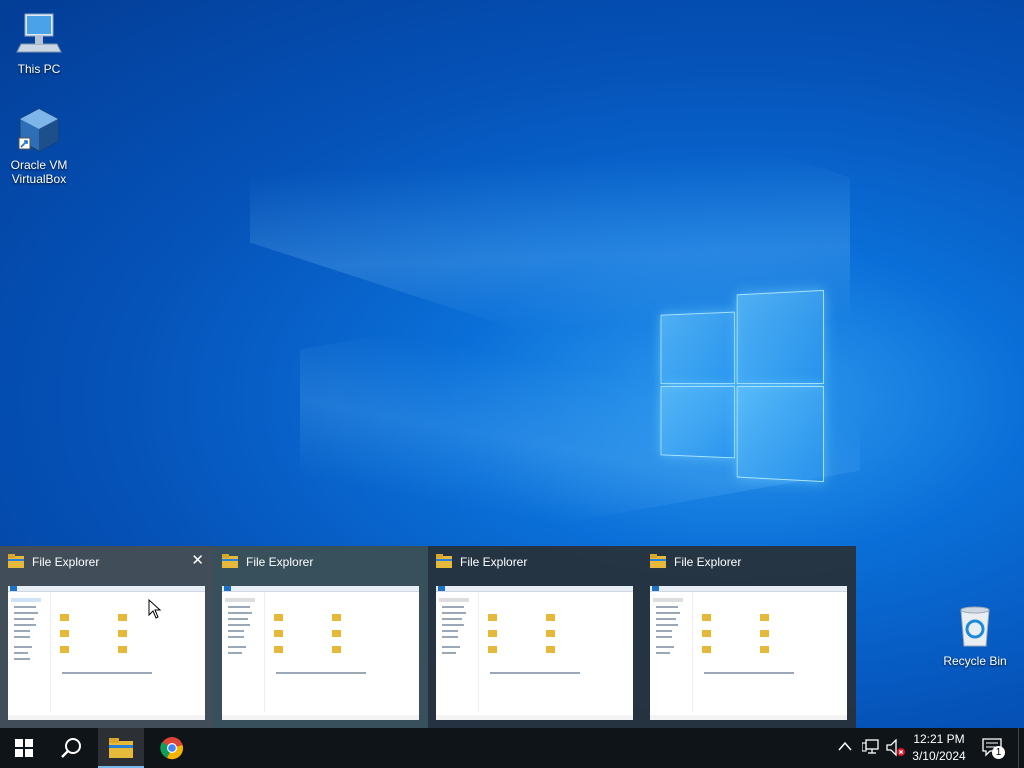  I want to click on taskbar-file-explorer, so click(121, 748).